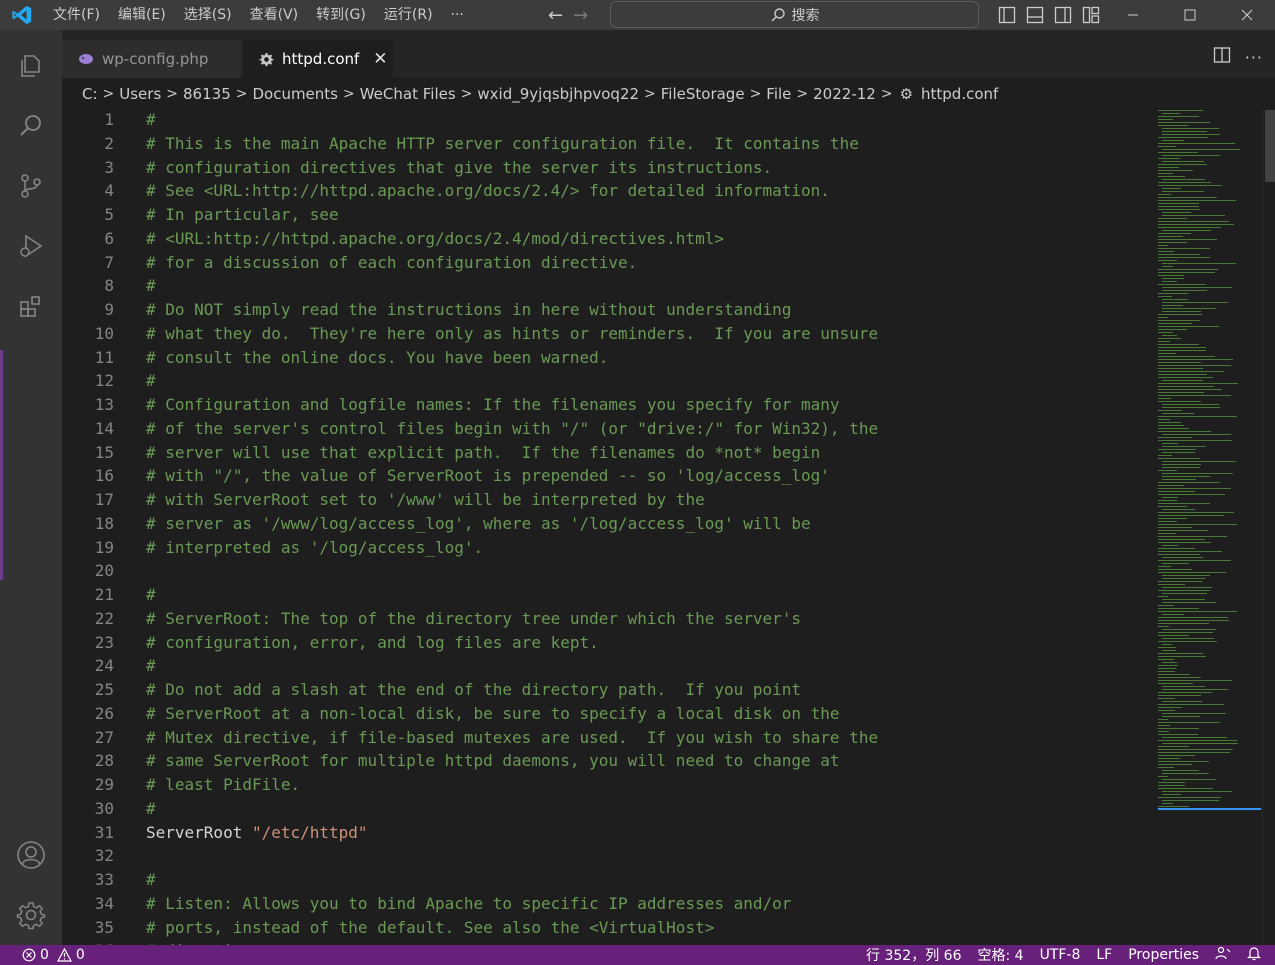 This screenshot has width=1275, height=965. What do you see at coordinates (104, 879) in the screenshot?
I see `line-number: 33` at bounding box center [104, 879].